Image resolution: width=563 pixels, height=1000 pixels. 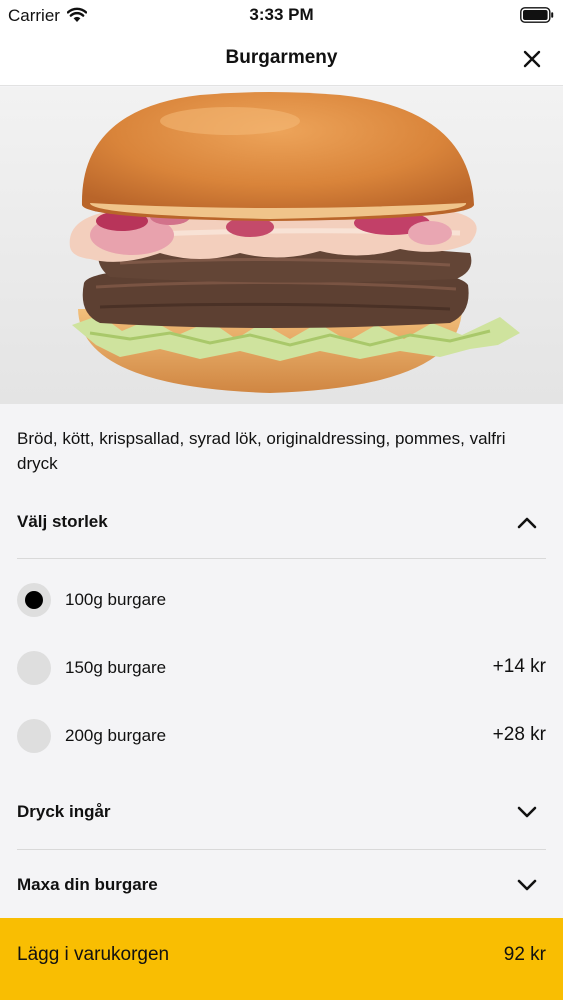 What do you see at coordinates (281, 813) in the screenshot?
I see `drink-section-header: Dryck ingår` at bounding box center [281, 813].